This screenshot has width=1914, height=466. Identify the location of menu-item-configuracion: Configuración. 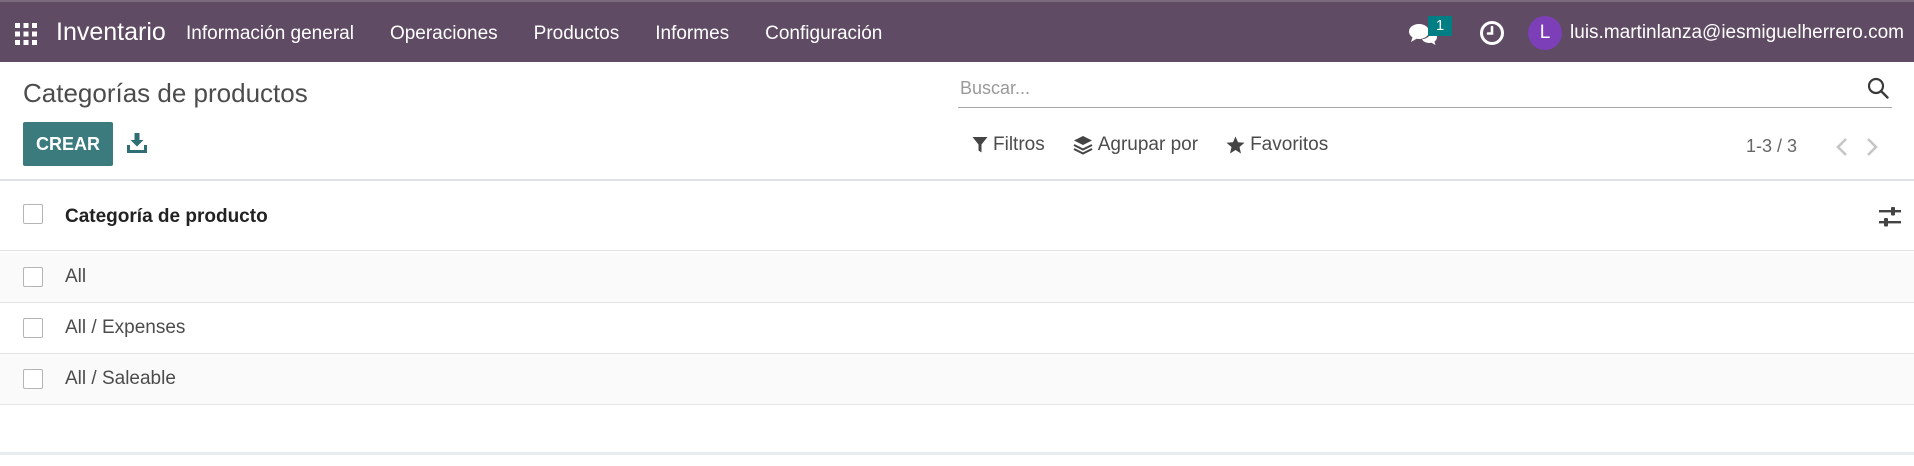
(823, 34).